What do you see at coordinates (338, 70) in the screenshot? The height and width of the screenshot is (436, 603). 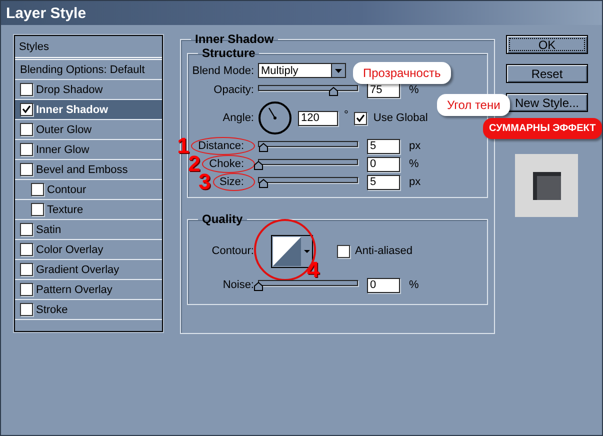 I see `caret-icon` at bounding box center [338, 70].